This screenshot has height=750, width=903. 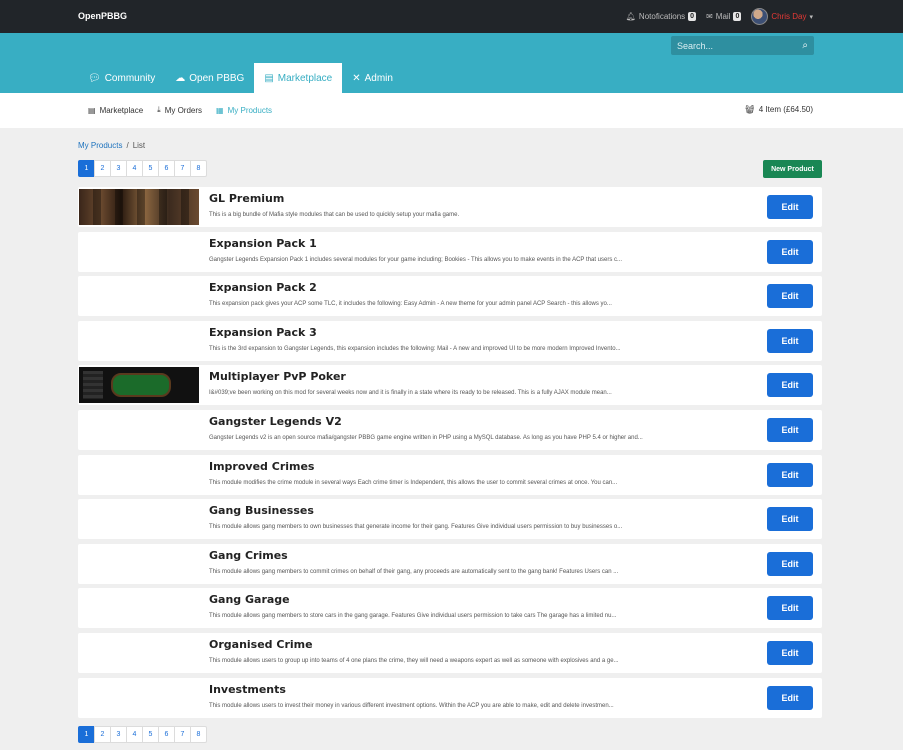 I want to click on notifications-label: Notofications, so click(x=662, y=16).